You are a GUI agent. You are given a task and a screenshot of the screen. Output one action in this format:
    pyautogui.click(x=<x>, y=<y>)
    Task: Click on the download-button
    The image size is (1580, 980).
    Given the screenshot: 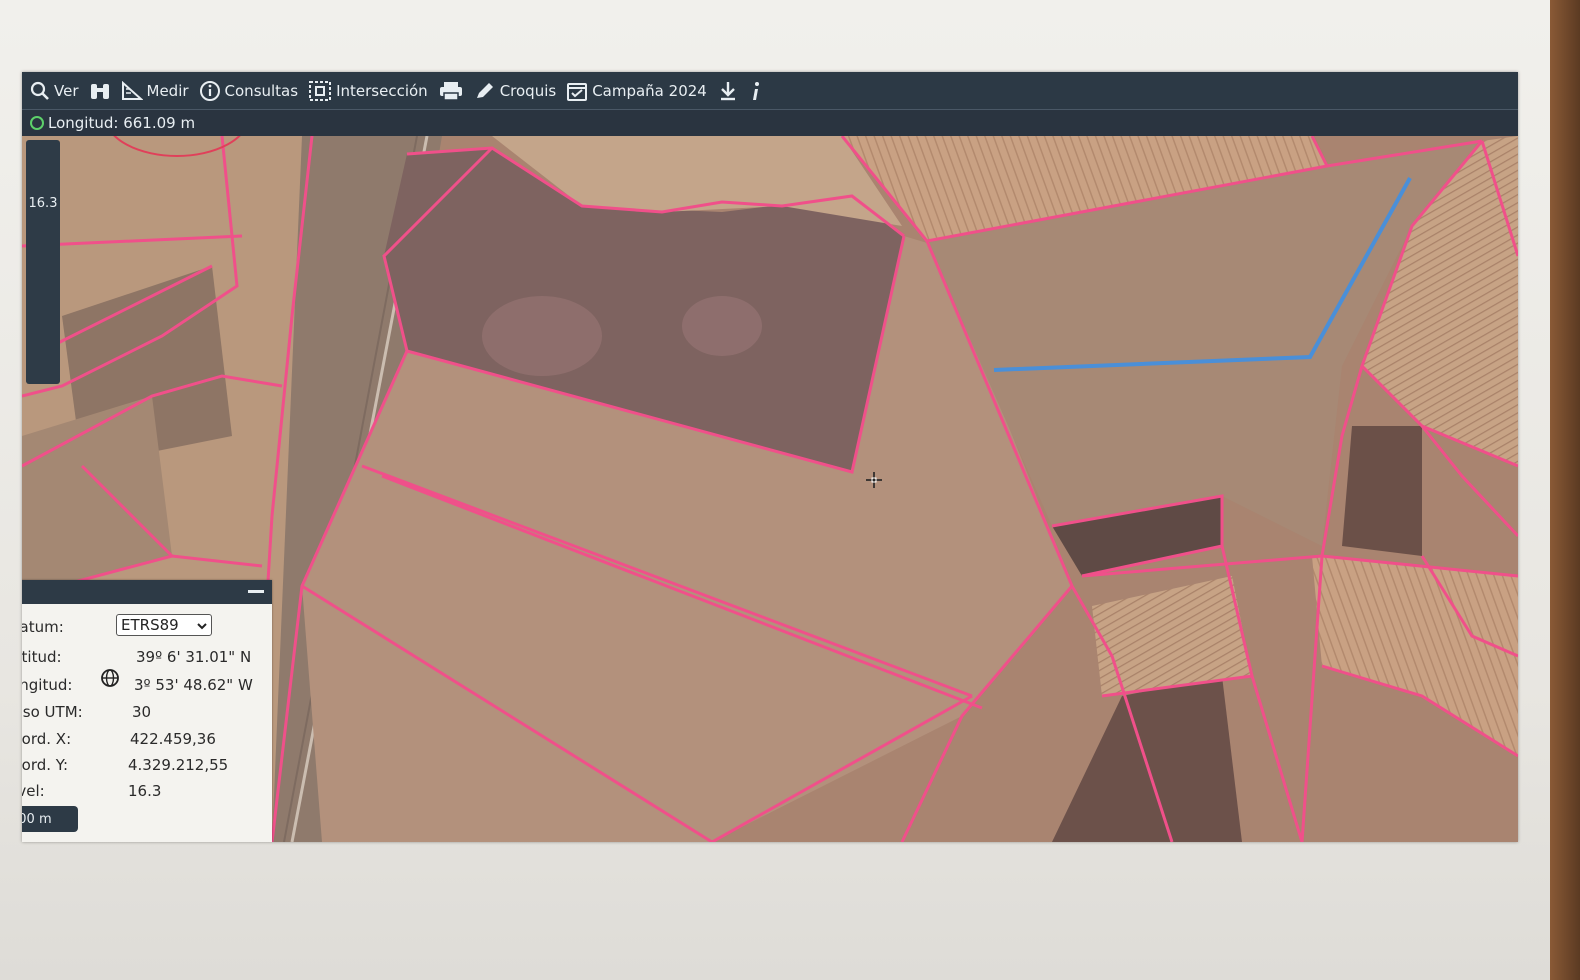 What is the action you would take?
    pyautogui.click(x=728, y=91)
    